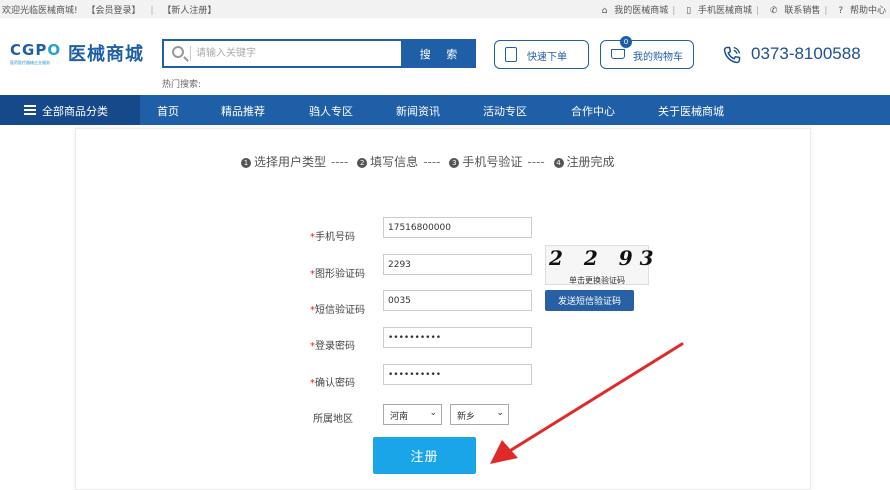 The height and width of the screenshot is (490, 890). I want to click on step-number: 2, so click(362, 163).